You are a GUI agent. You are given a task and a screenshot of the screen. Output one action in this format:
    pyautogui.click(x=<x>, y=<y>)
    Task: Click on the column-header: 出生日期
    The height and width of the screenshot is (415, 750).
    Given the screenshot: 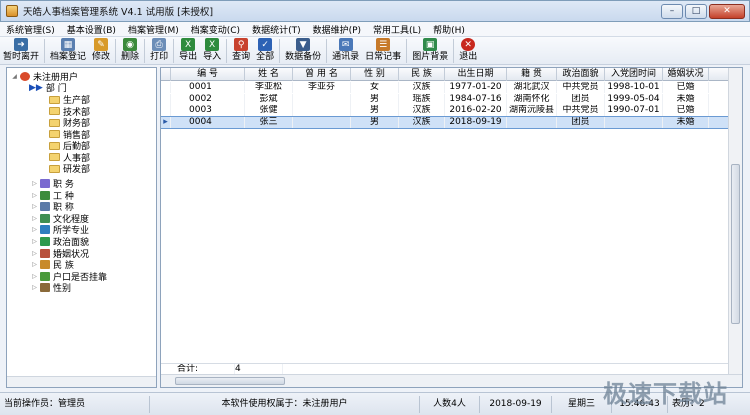 What is the action you would take?
    pyautogui.click(x=476, y=74)
    